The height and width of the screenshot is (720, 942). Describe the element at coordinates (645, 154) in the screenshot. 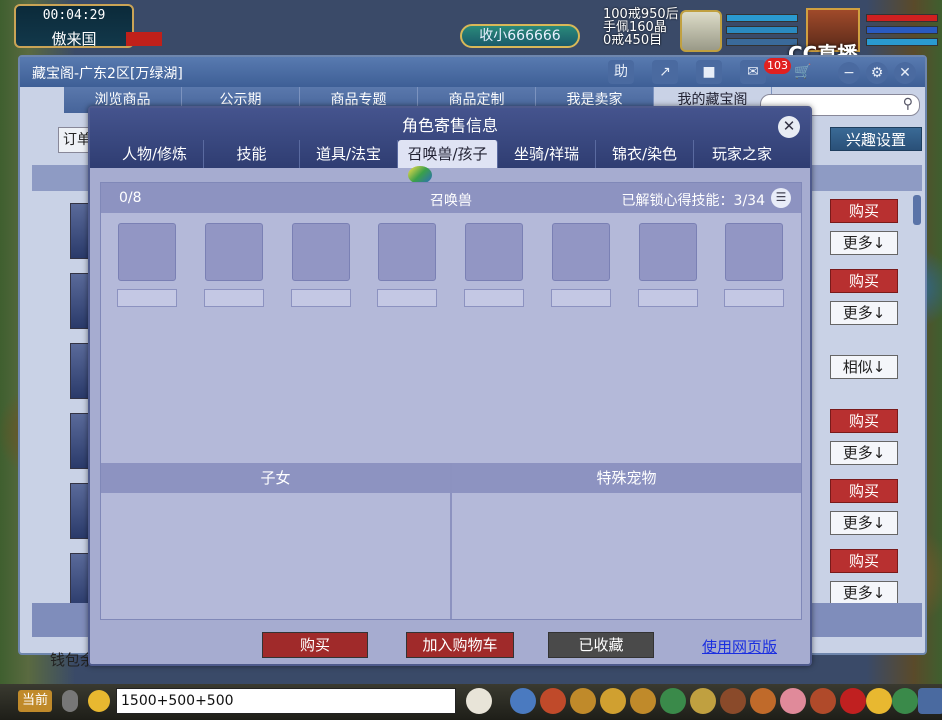

I see `tab-outfits: 锦衣/染色` at that location.